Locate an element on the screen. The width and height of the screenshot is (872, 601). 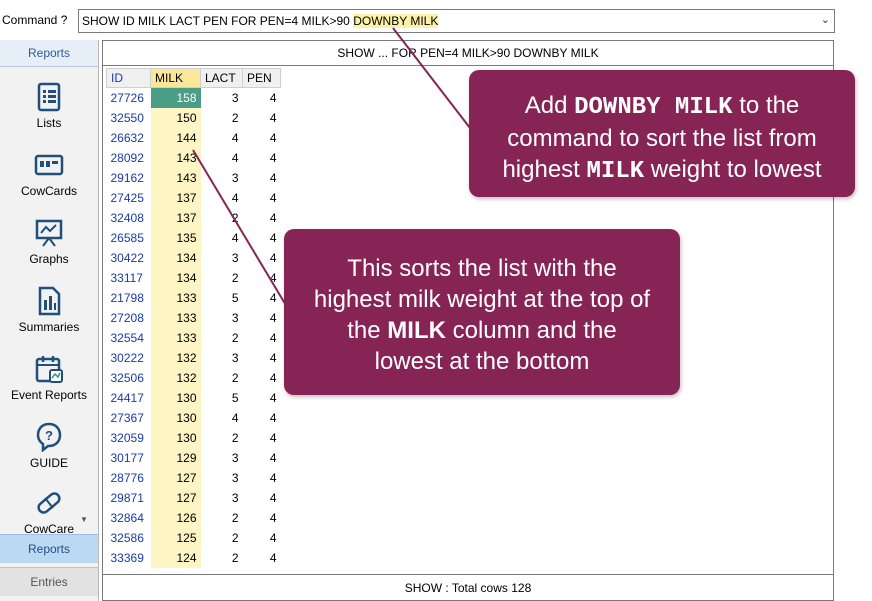
reports-button: Reports is located at coordinates (49, 548).